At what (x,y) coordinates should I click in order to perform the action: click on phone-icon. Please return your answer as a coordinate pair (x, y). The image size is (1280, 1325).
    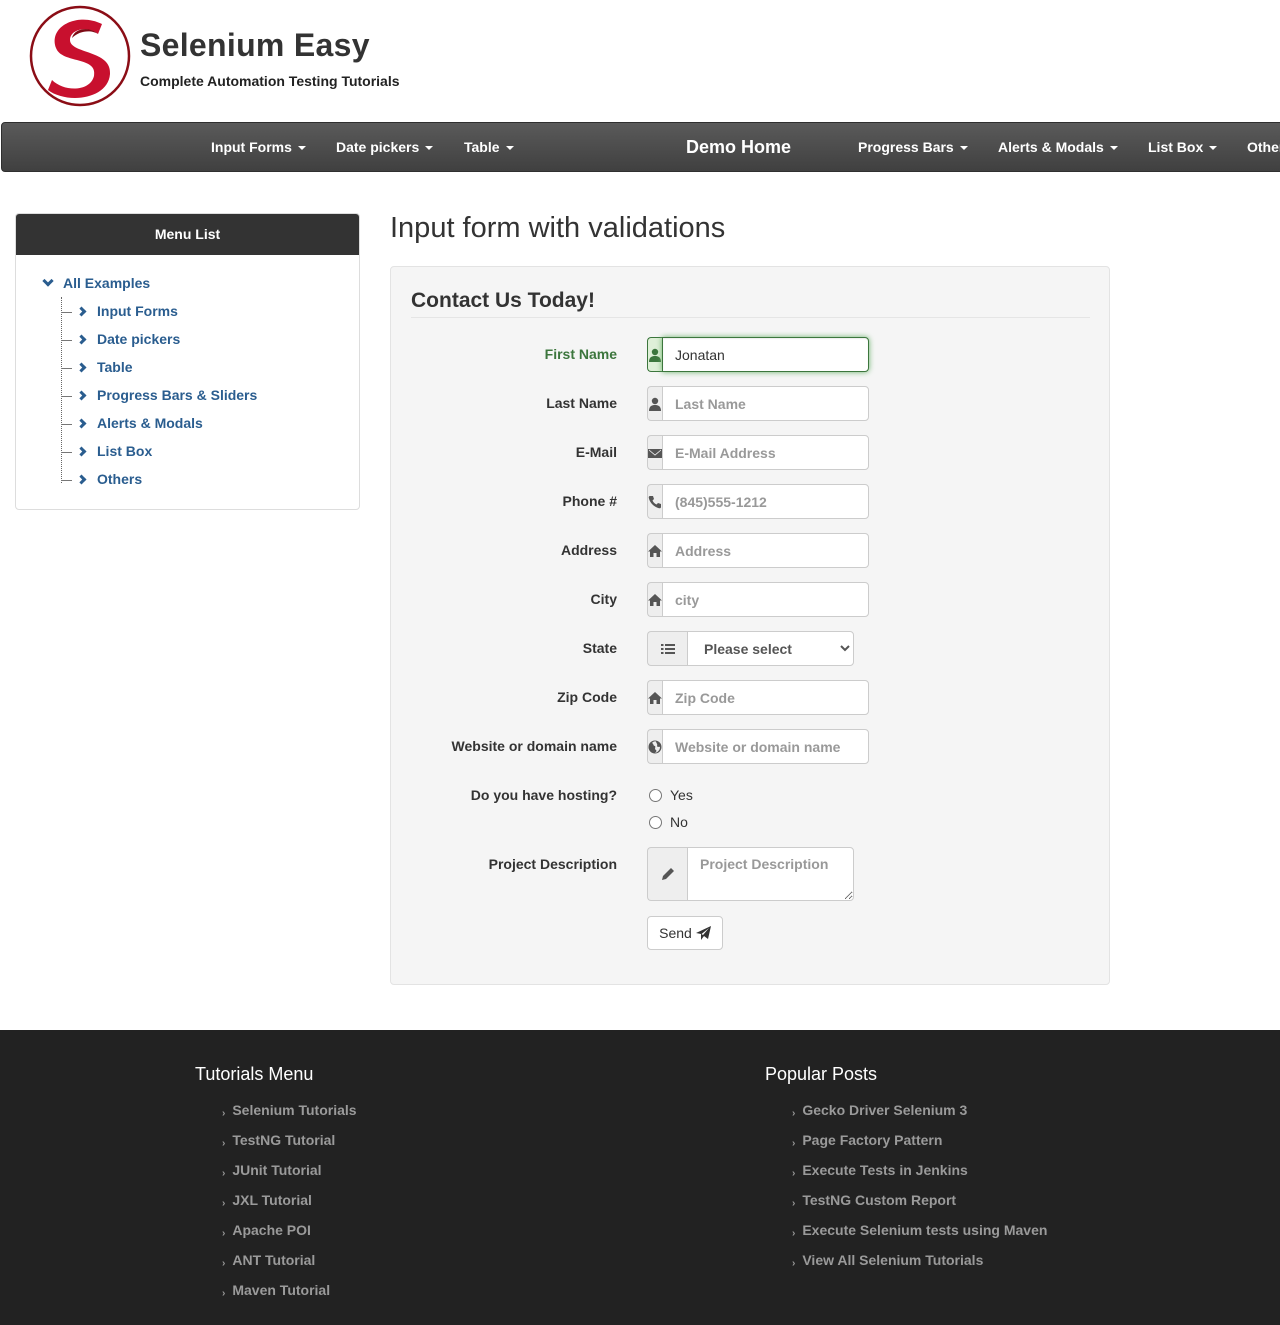
    Looking at the image, I should click on (654, 501).